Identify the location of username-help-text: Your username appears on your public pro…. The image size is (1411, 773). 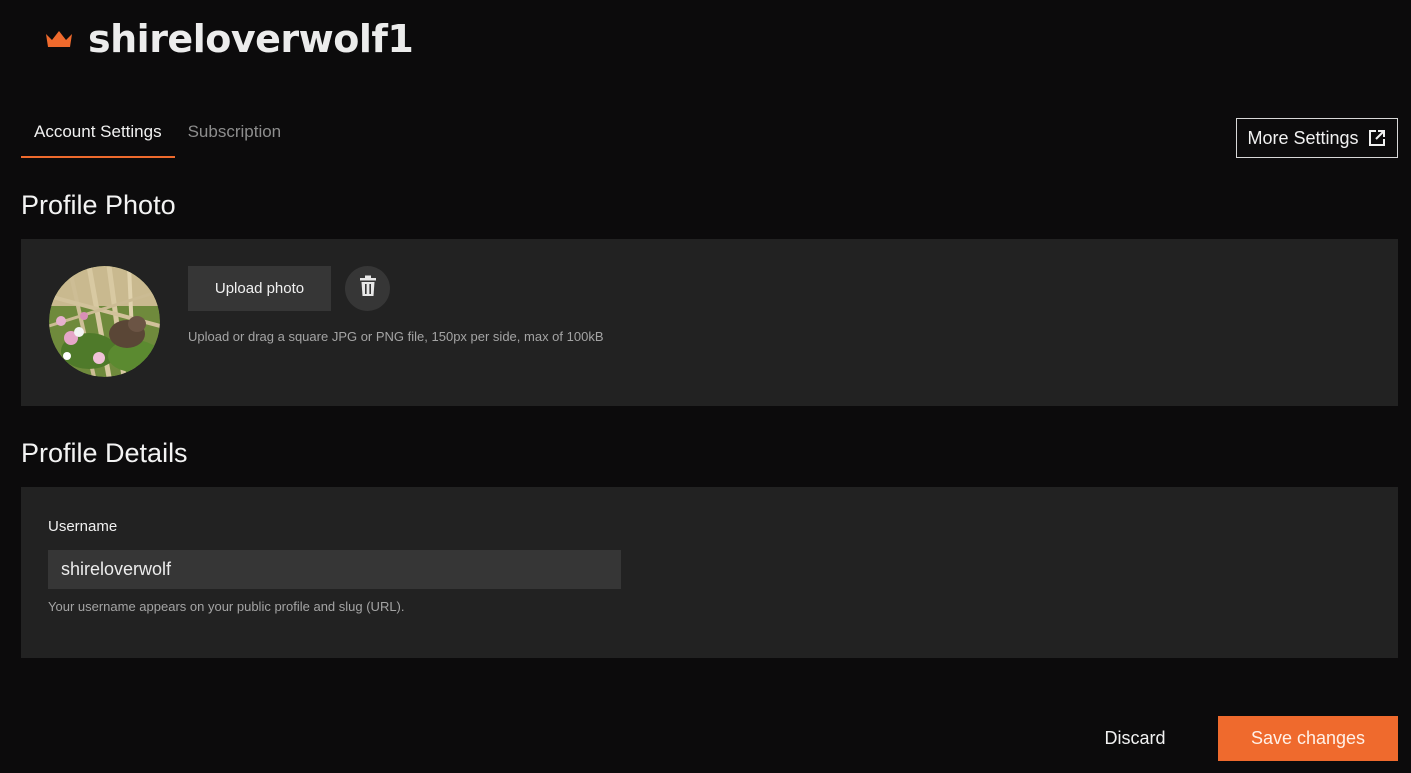
(226, 606).